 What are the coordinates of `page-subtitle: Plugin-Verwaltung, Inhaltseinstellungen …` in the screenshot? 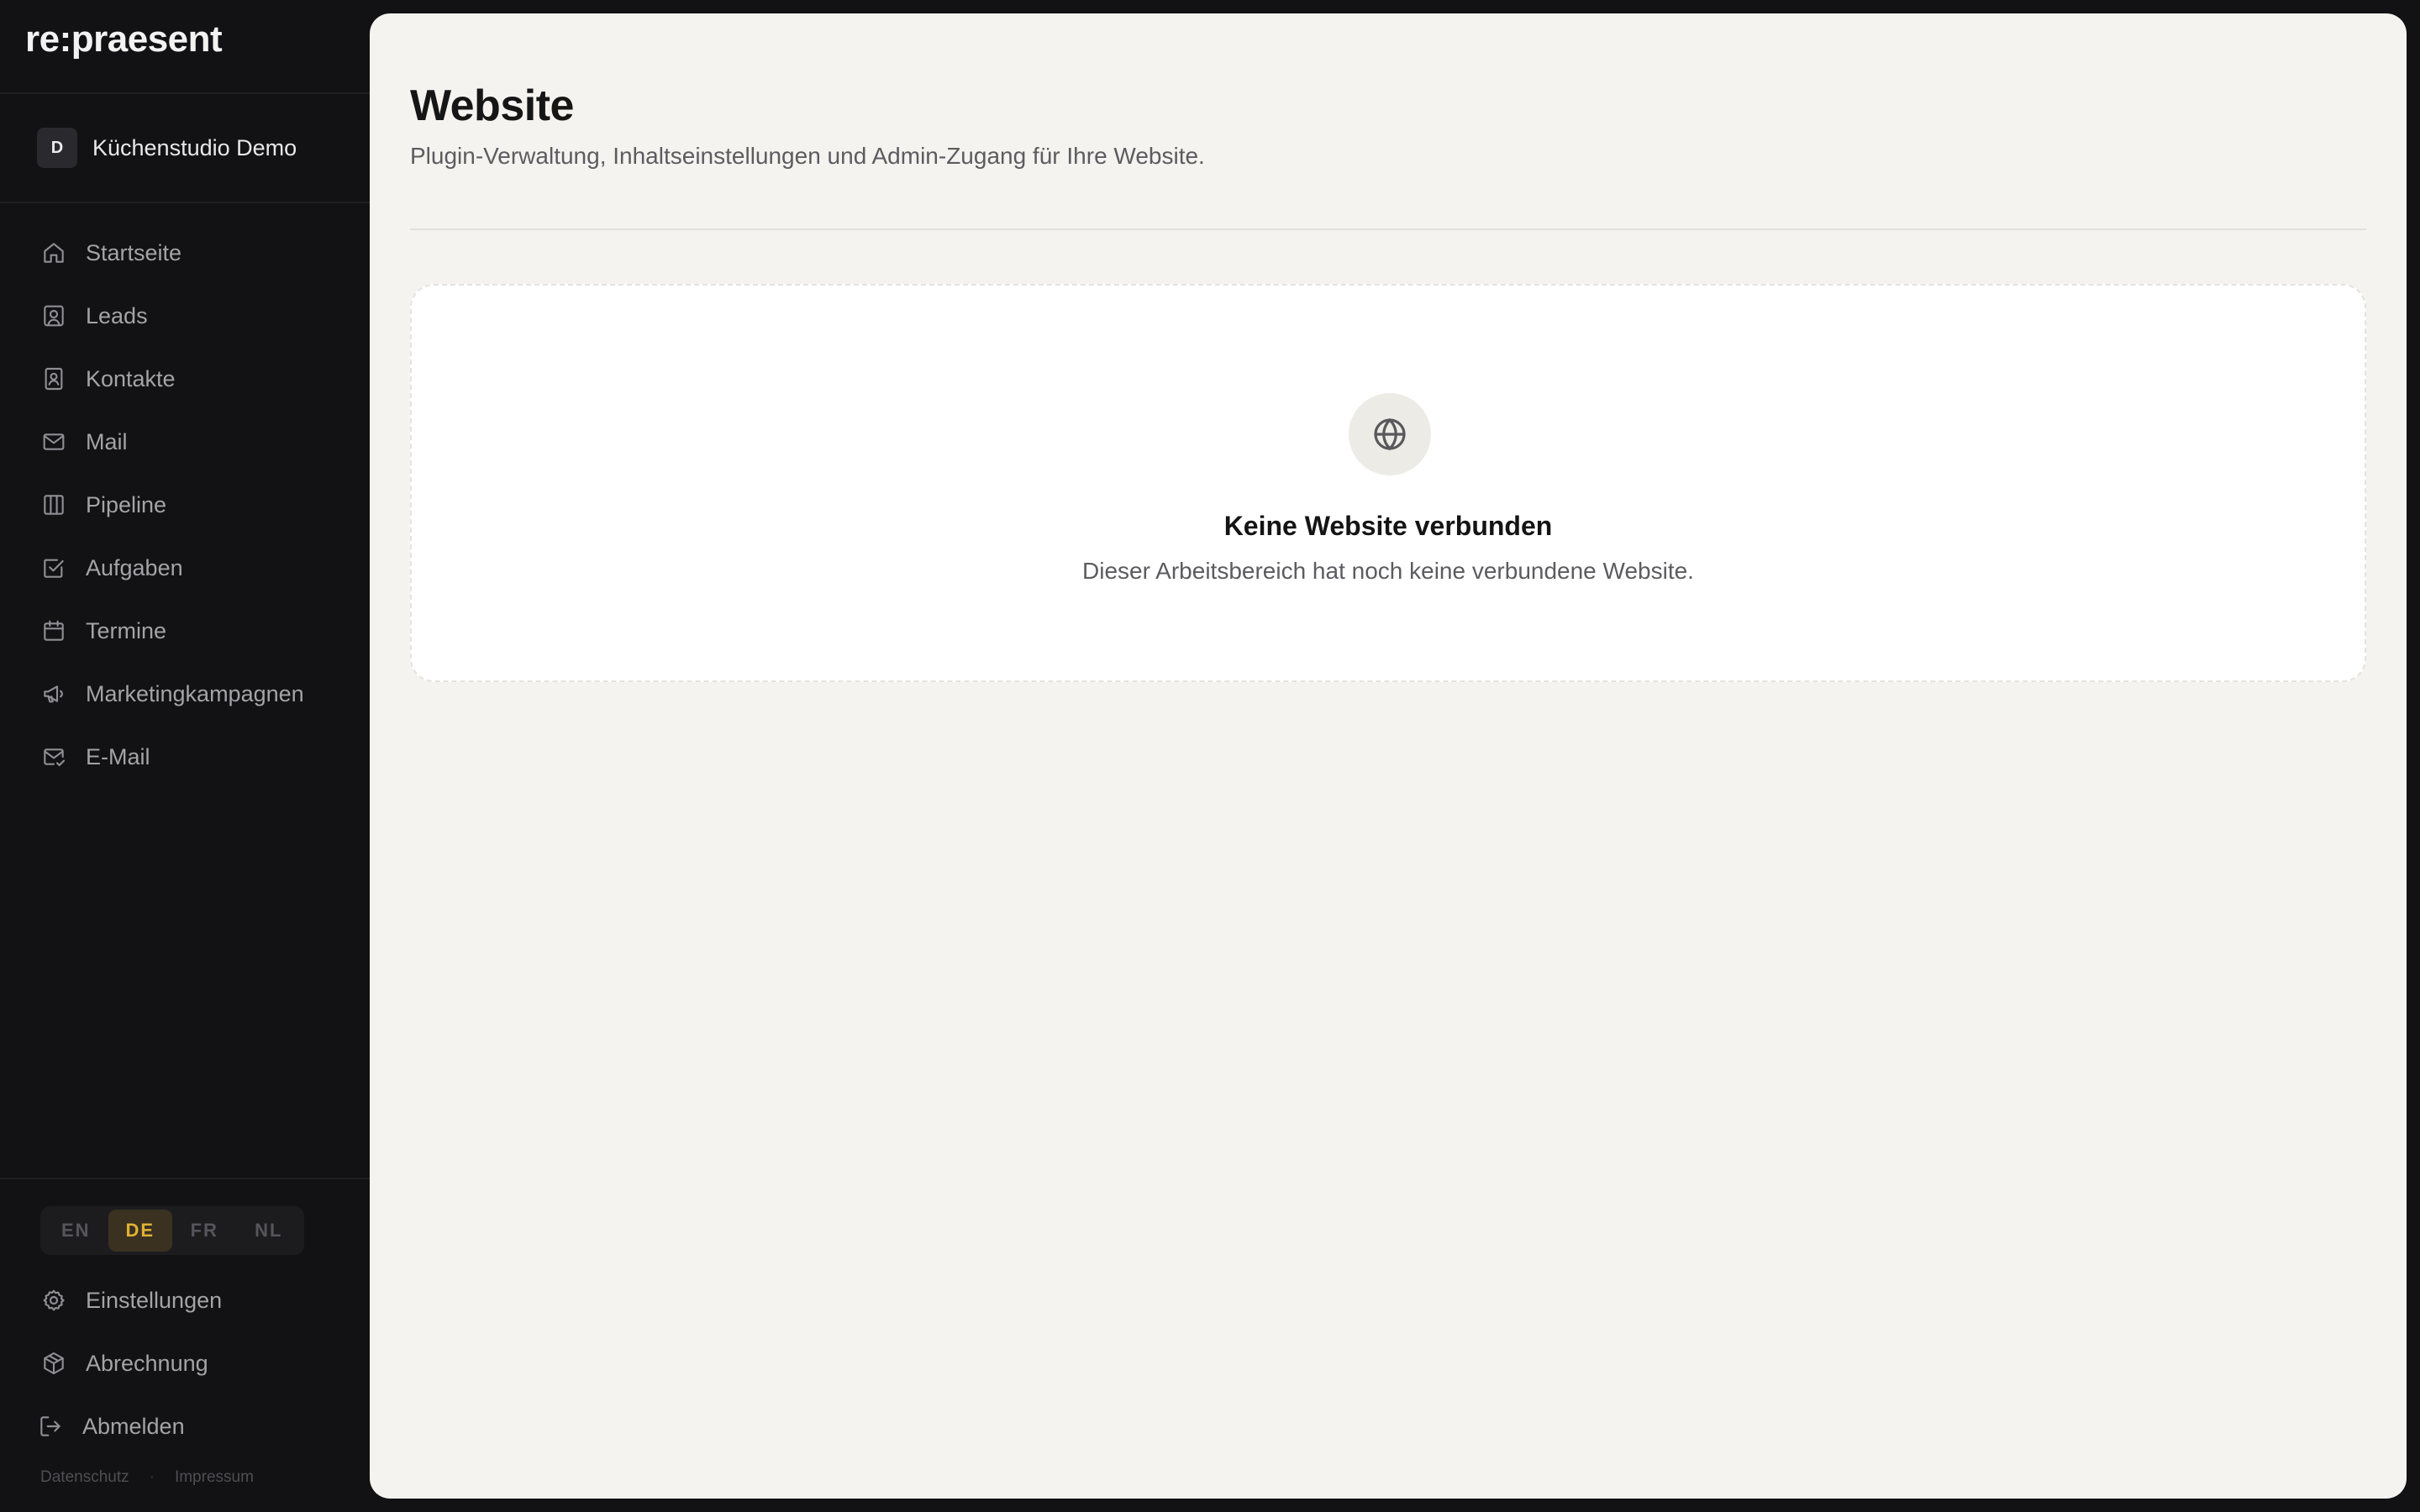 It's located at (808, 156).